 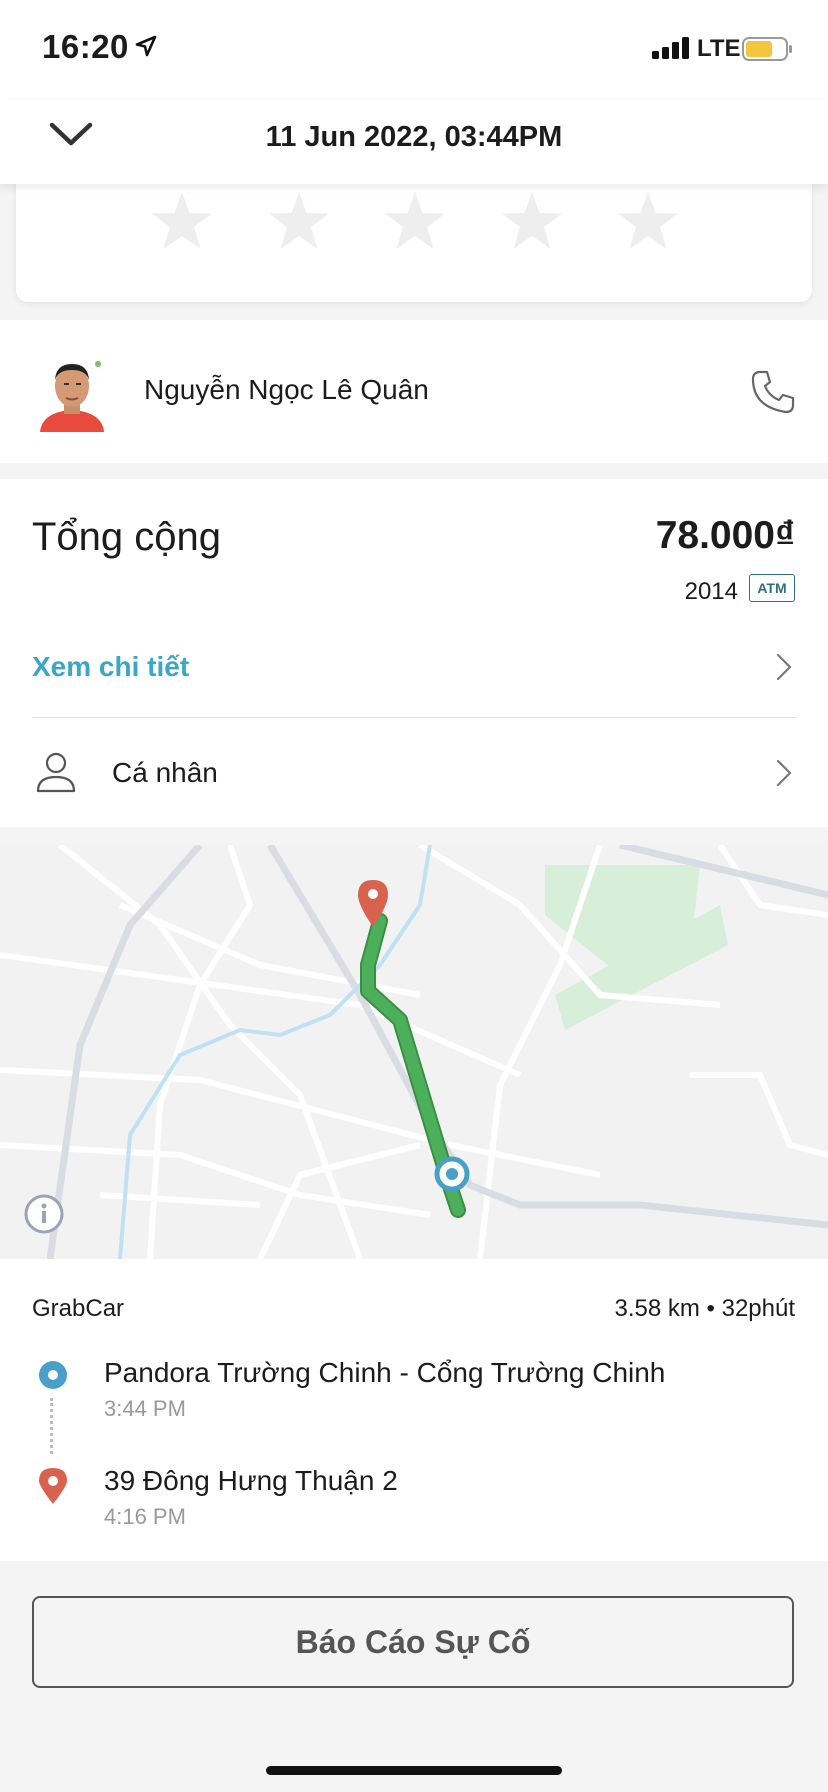 What do you see at coordinates (767, 49) in the screenshot?
I see `battery-icon` at bounding box center [767, 49].